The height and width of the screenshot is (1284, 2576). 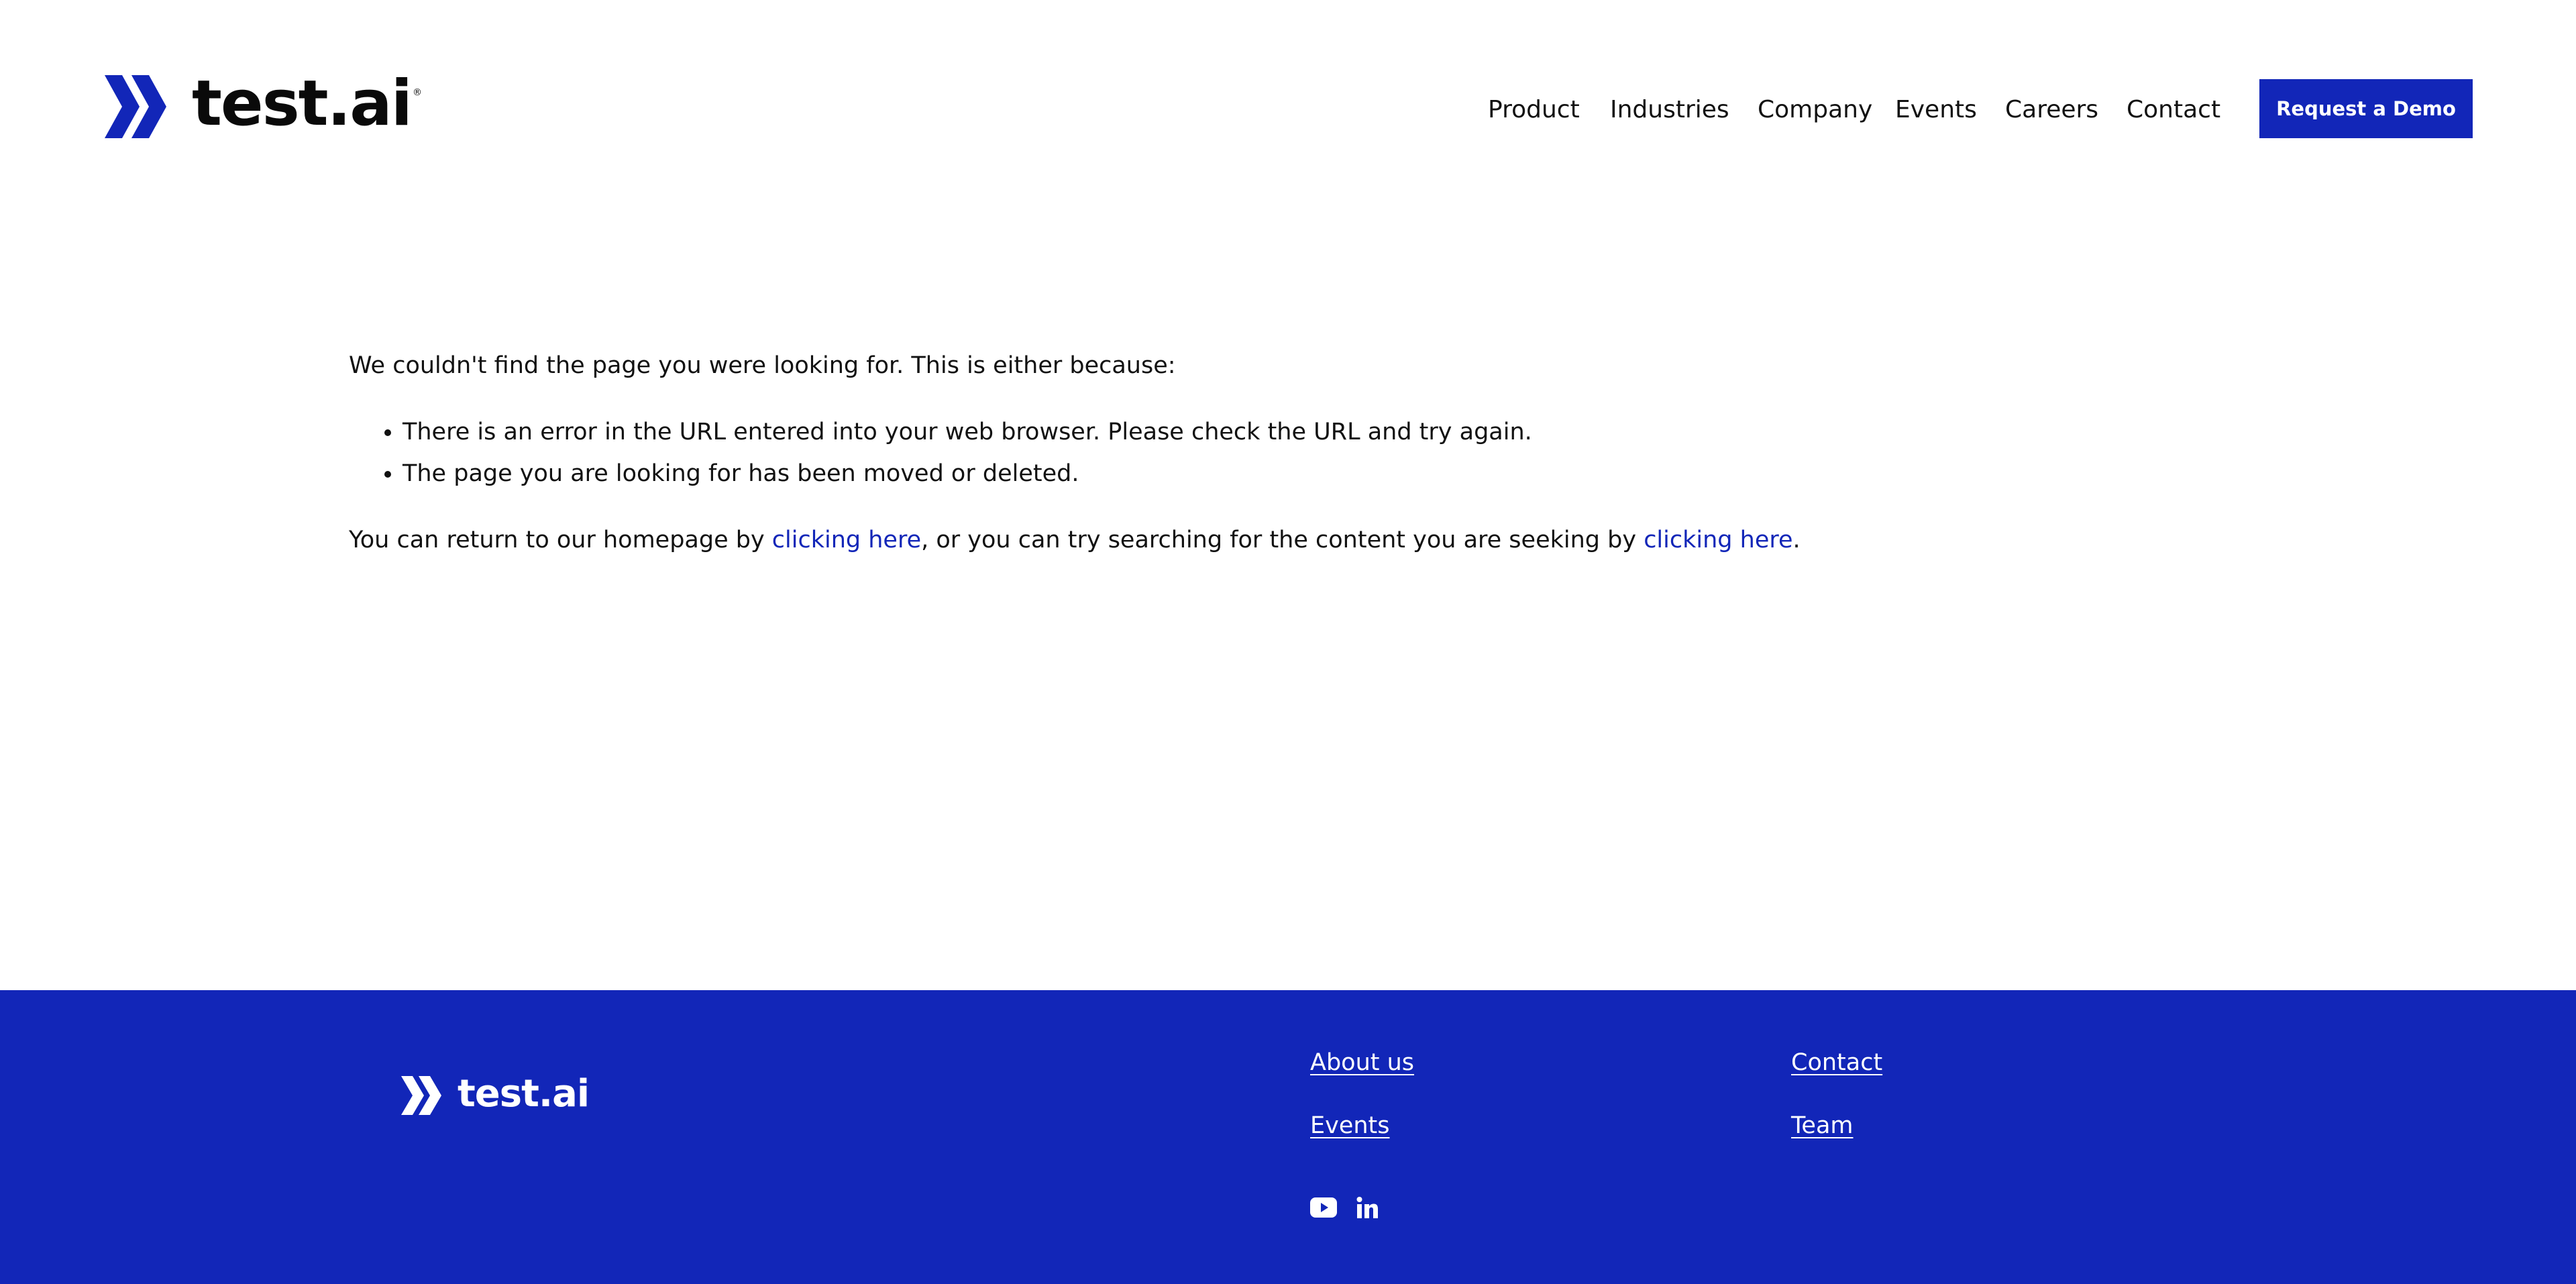 I want to click on footer-link-events: Events, so click(x=1350, y=1125).